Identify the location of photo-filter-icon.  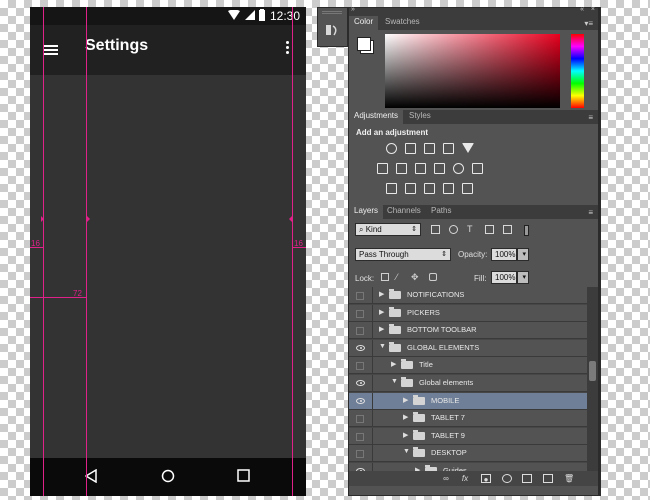
(439, 168).